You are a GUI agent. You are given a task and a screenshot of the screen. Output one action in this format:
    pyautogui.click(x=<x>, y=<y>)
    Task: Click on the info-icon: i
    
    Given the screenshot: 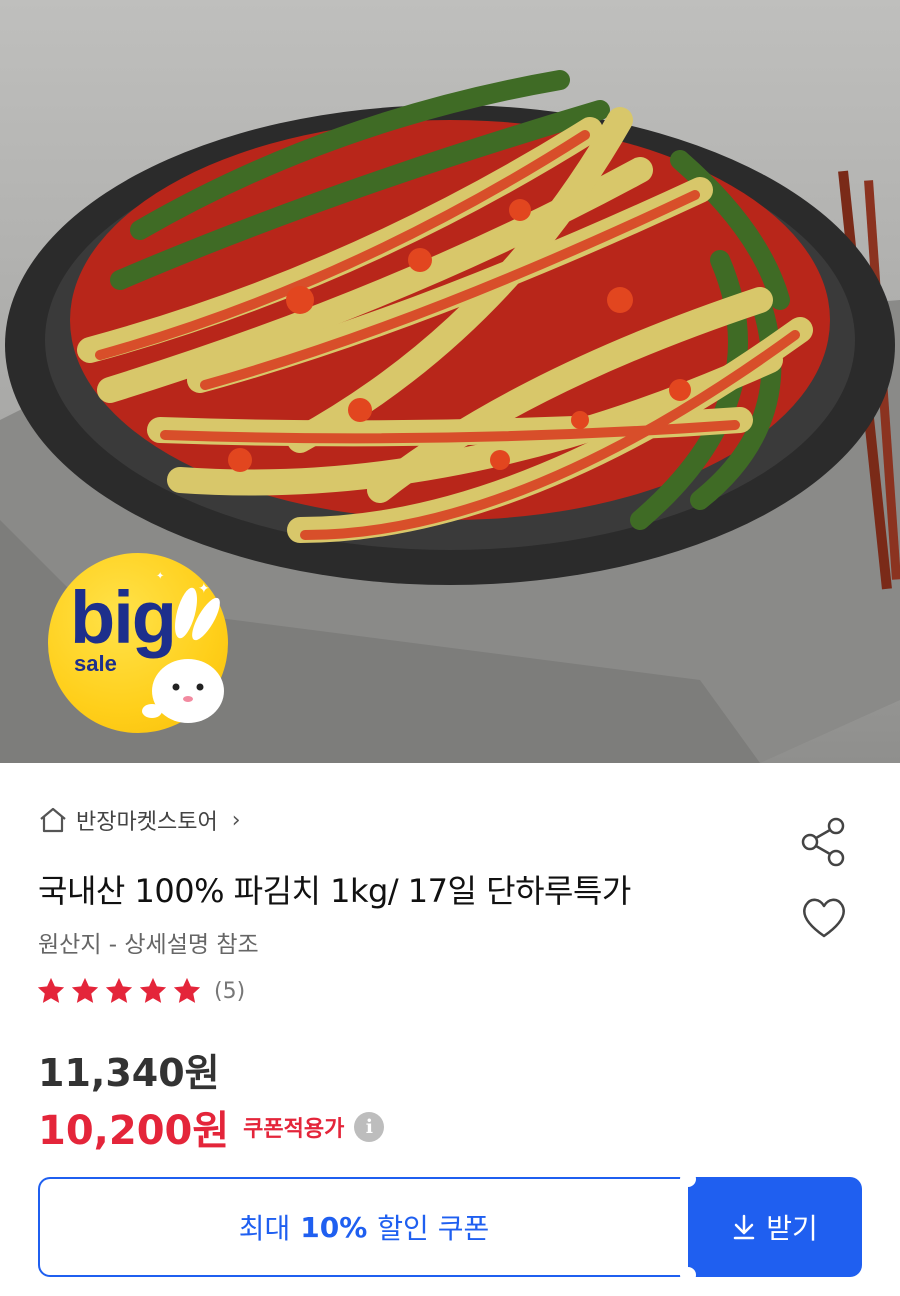 What is the action you would take?
    pyautogui.click(x=369, y=1127)
    